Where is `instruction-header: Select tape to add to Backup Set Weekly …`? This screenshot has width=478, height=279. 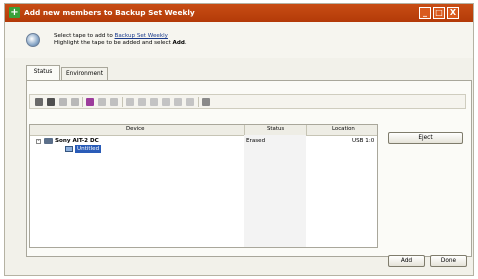 instruction-header: Select tape to add to Backup Set Weekly … is located at coordinates (239, 40).